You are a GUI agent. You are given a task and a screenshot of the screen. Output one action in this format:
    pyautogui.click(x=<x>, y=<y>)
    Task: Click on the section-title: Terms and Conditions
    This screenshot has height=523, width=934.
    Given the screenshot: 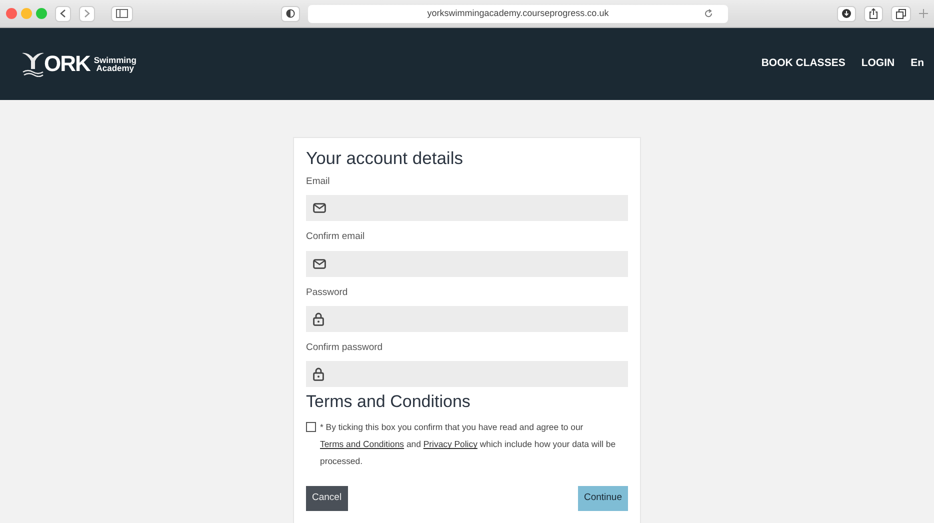 What is the action you would take?
    pyautogui.click(x=389, y=402)
    